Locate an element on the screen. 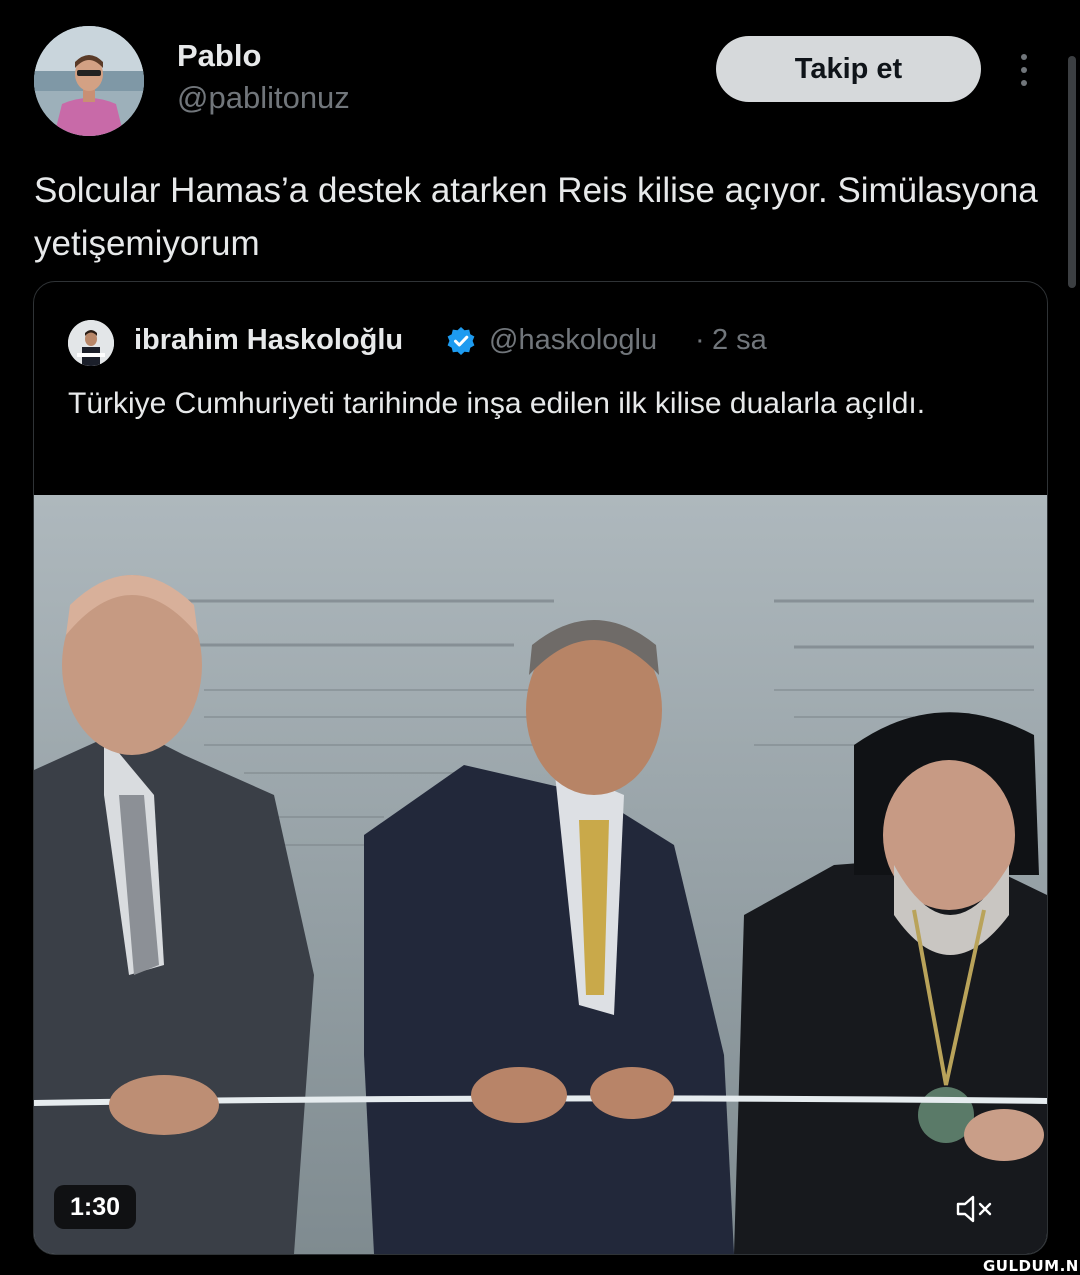 This screenshot has width=1080, height=1275. author-handle: @pablitonuz is located at coordinates (263, 98).